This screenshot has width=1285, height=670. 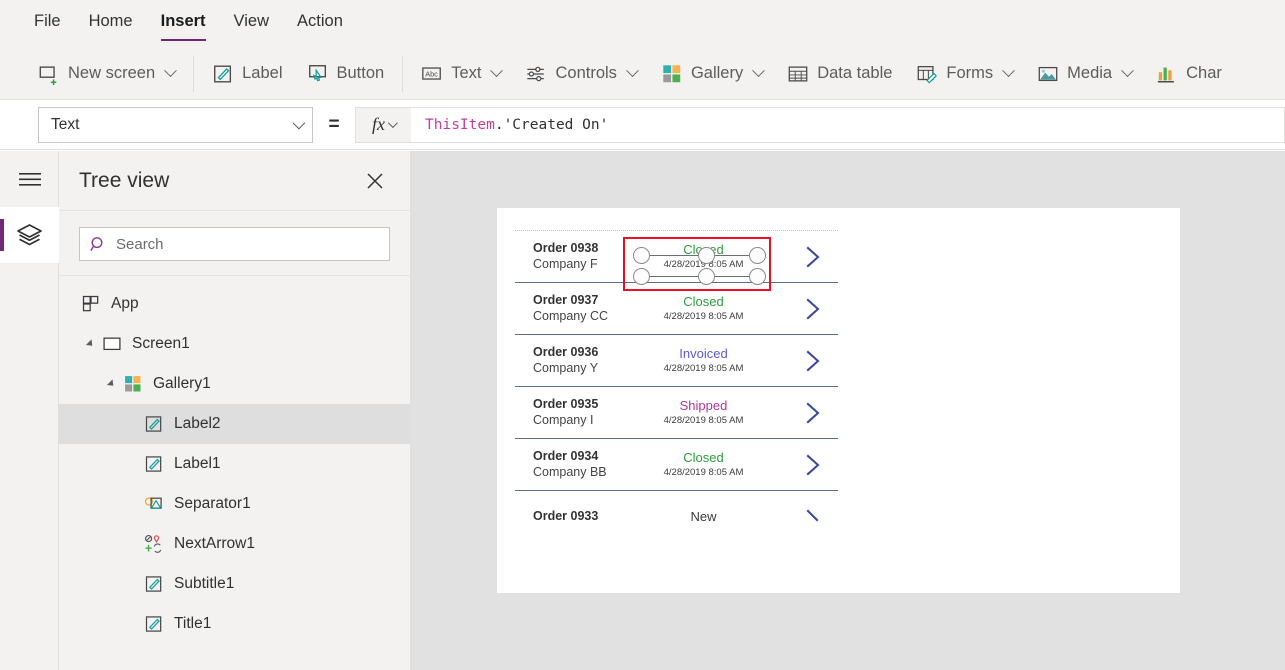 I want to click on new-screen-icon, so click(x=48, y=75).